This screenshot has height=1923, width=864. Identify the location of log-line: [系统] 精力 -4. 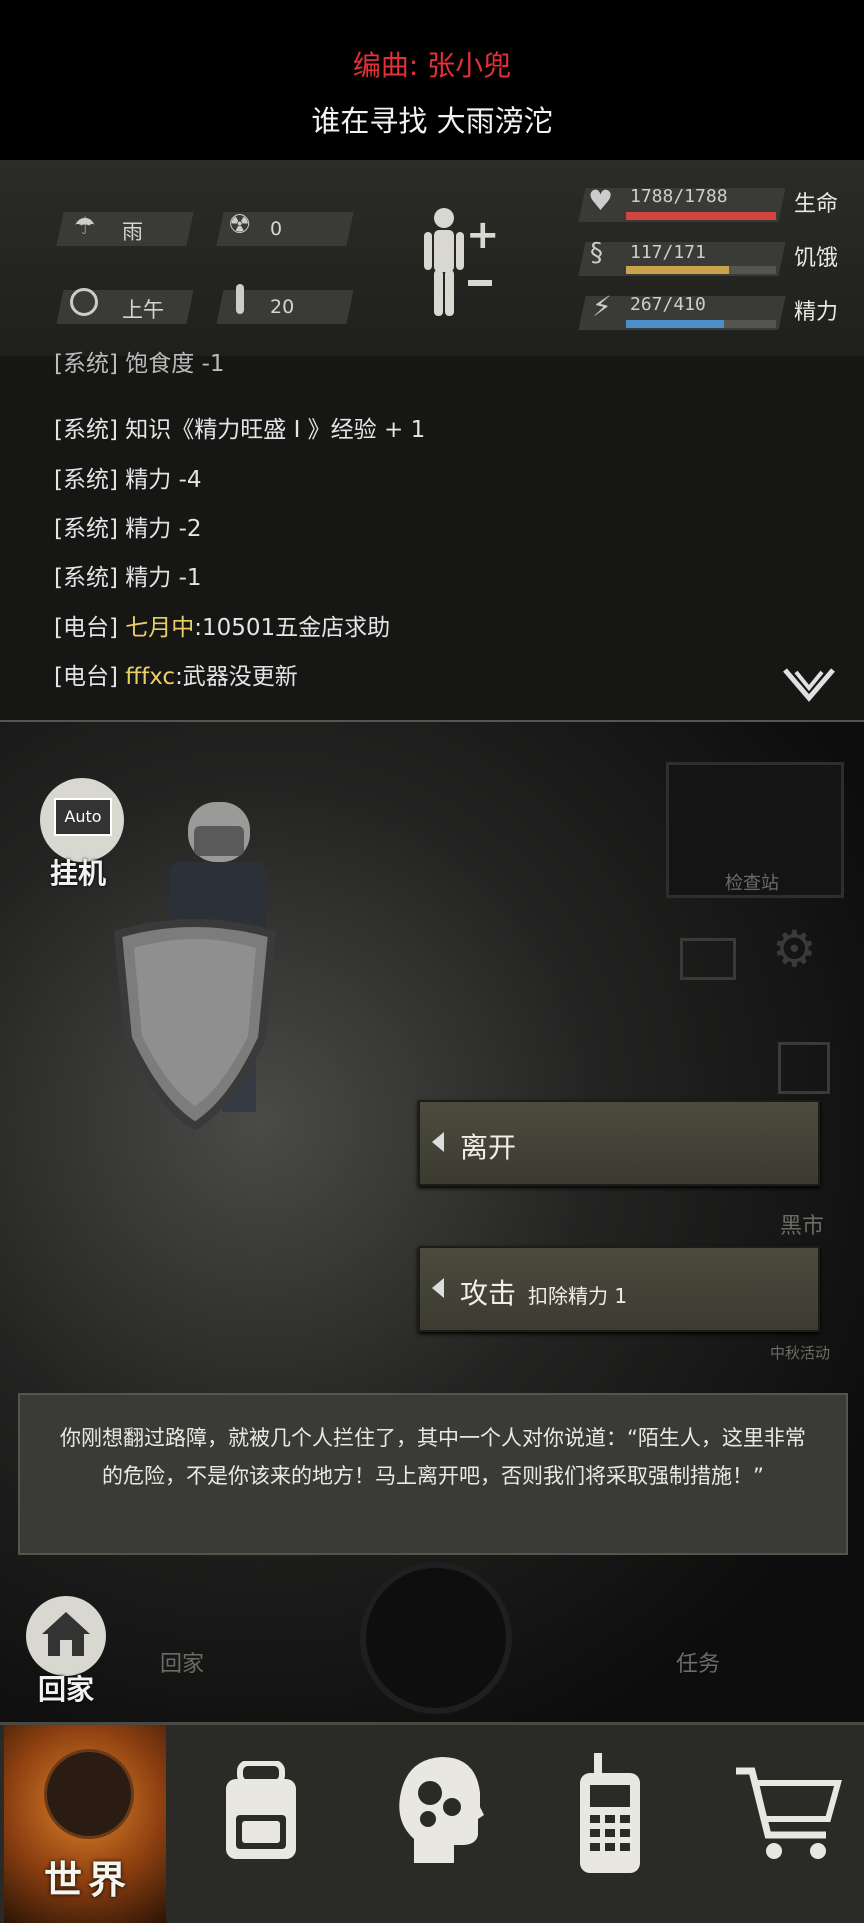
(128, 480).